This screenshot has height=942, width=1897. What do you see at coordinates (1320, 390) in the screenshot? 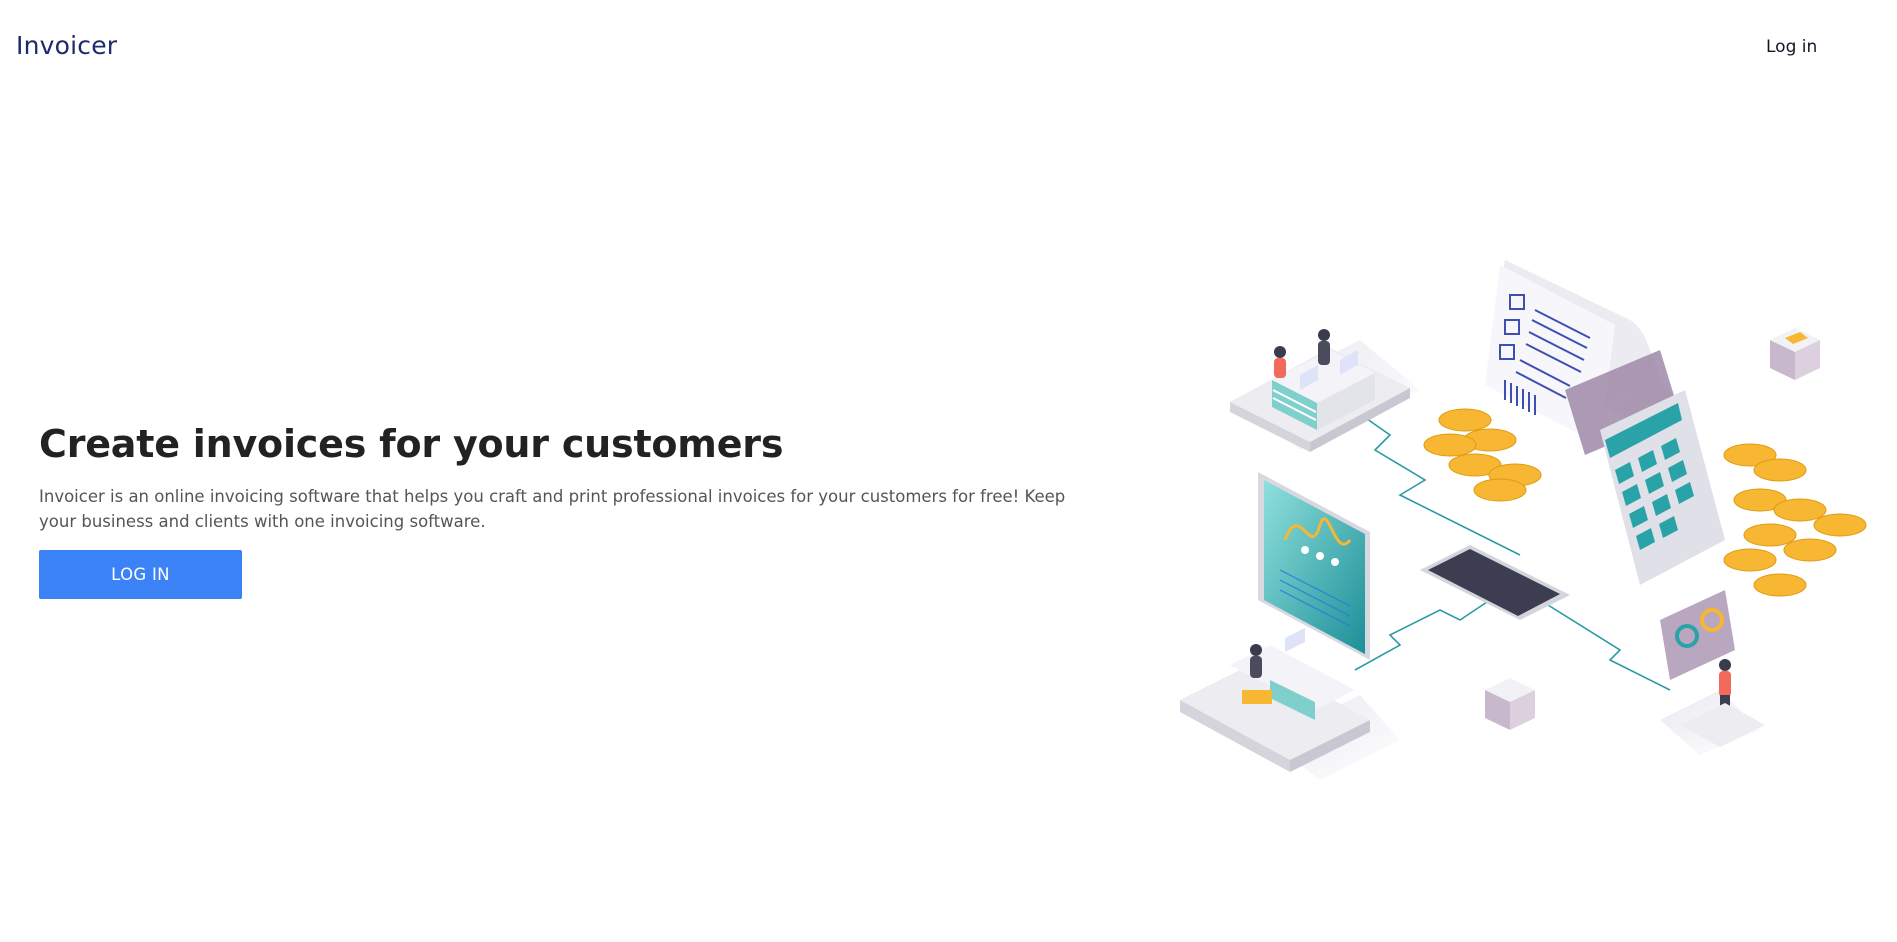
I see `office-desk-platform` at bounding box center [1320, 390].